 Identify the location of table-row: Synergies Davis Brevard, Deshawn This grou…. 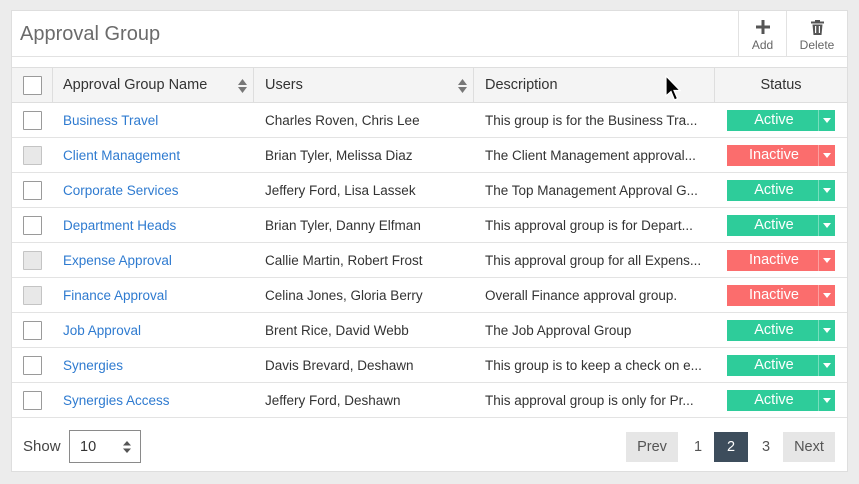
(429, 365).